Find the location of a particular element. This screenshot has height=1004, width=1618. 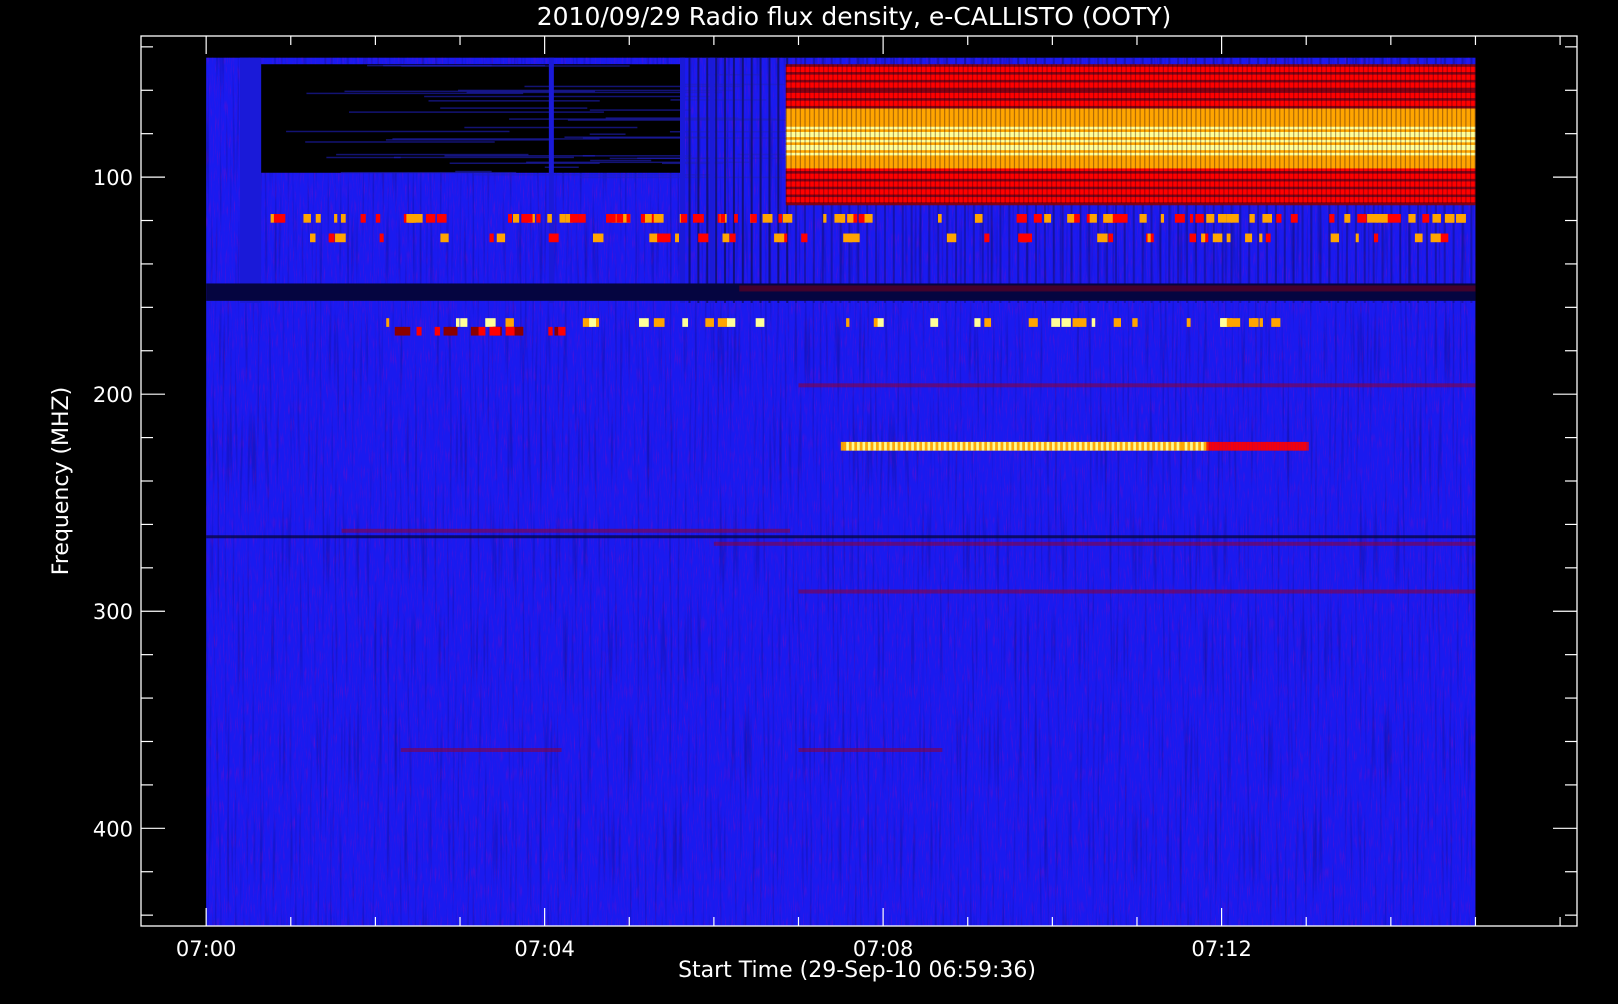

y-axis-label: Frequency (MHZ) is located at coordinates (61, 481).